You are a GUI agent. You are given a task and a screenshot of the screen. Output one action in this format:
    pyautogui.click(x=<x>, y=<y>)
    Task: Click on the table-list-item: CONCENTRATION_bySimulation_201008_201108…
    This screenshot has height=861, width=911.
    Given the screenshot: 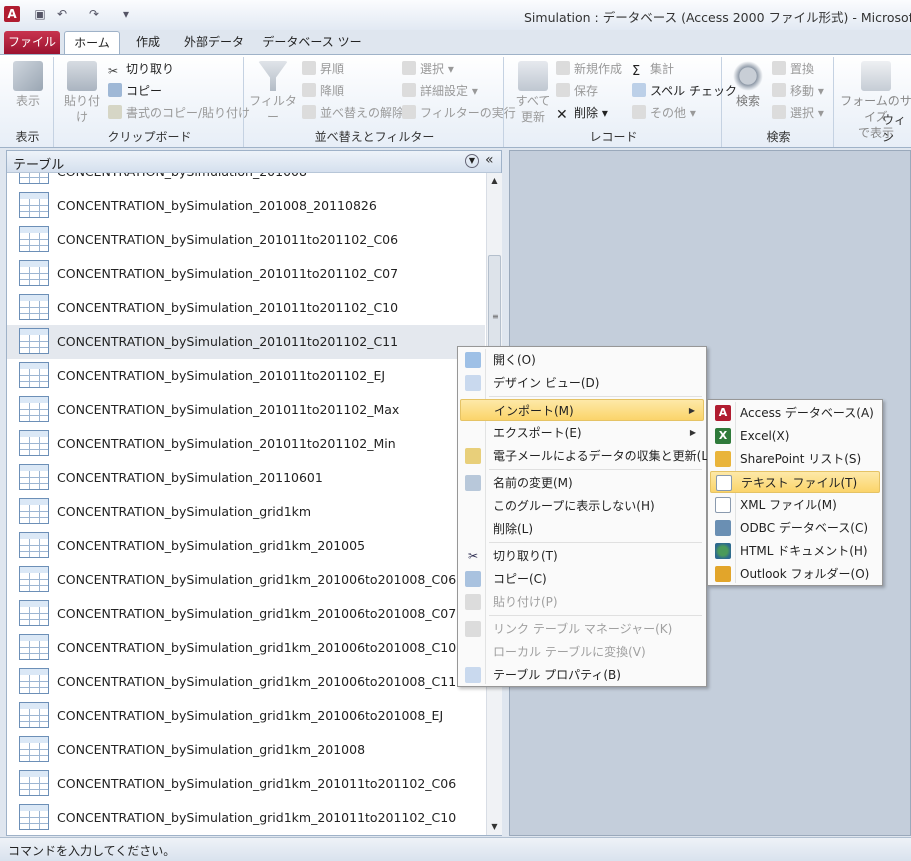 What is the action you would take?
    pyautogui.click(x=246, y=206)
    